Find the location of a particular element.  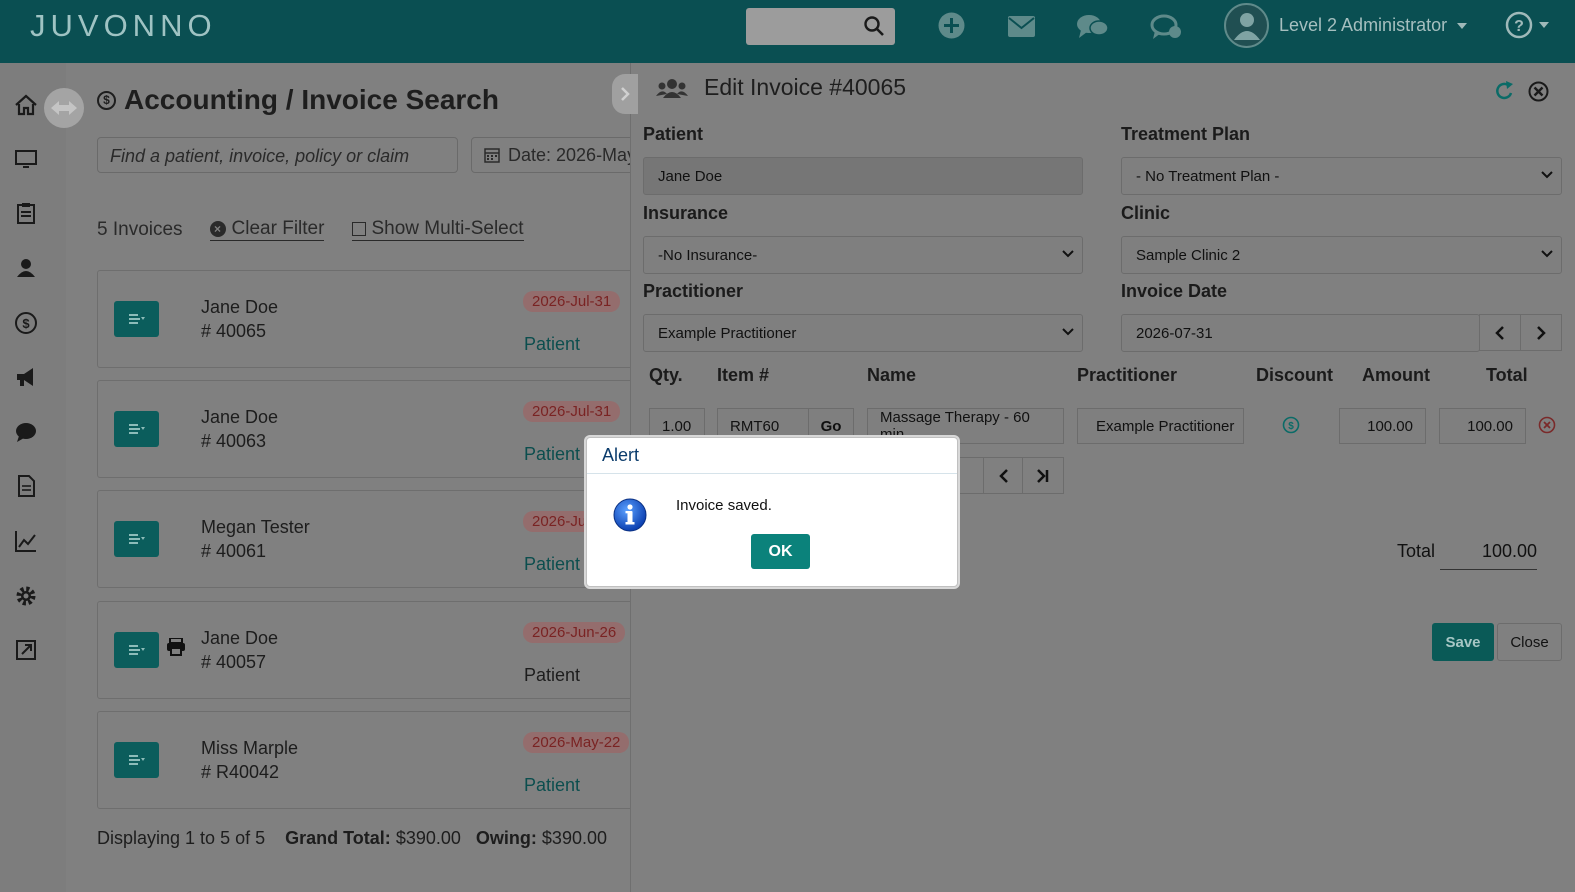

top-bar: JUVONNO Level 2 Administrator ? is located at coordinates (787, 31).